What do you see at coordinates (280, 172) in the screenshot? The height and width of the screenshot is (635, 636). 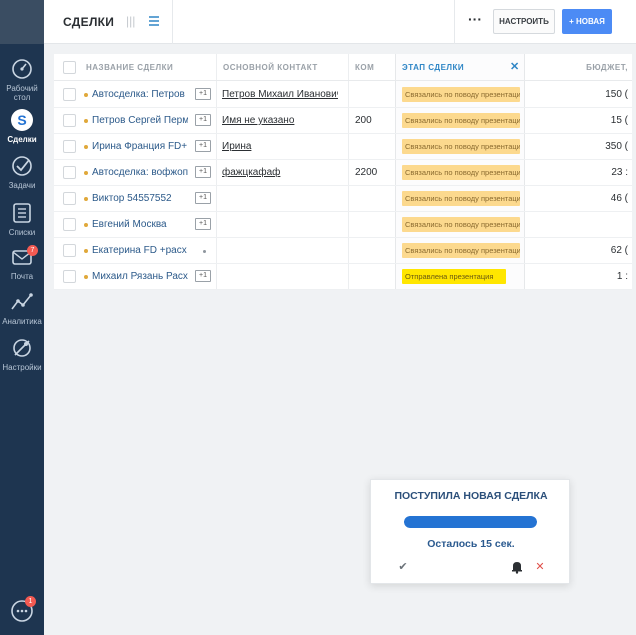 I see `contact-link: фажцкафаф` at bounding box center [280, 172].